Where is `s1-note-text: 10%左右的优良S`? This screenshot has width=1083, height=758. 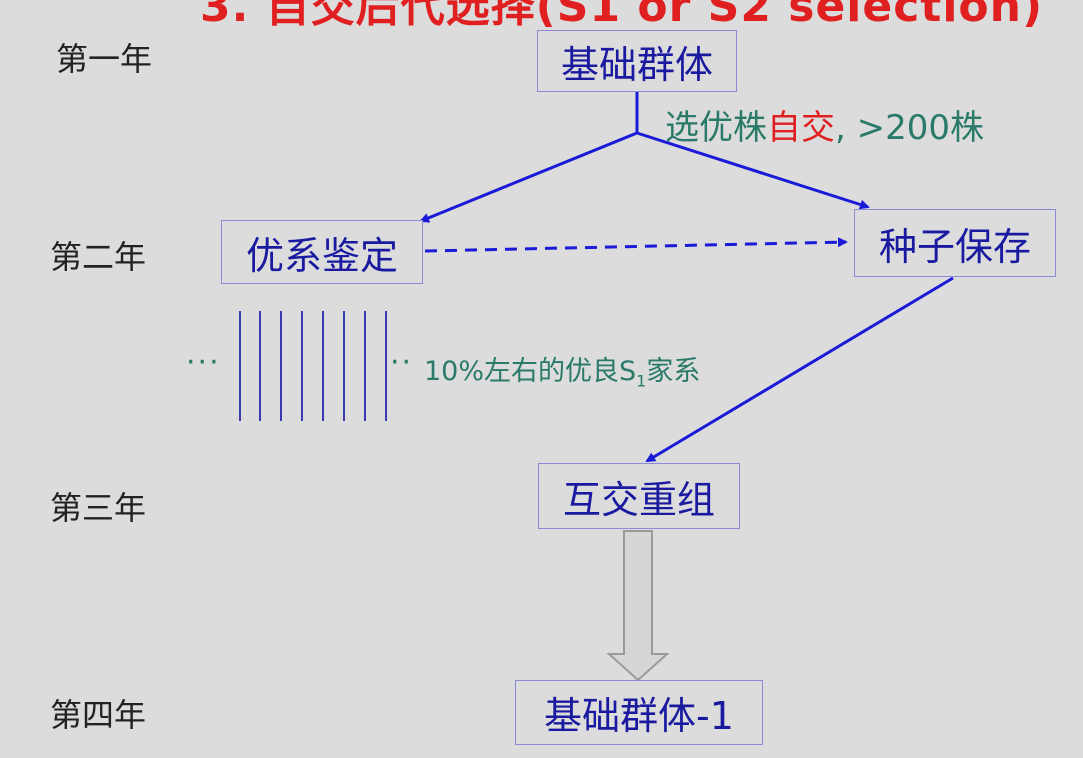
s1-note-text: 10%左右的优良S is located at coordinates (530, 371).